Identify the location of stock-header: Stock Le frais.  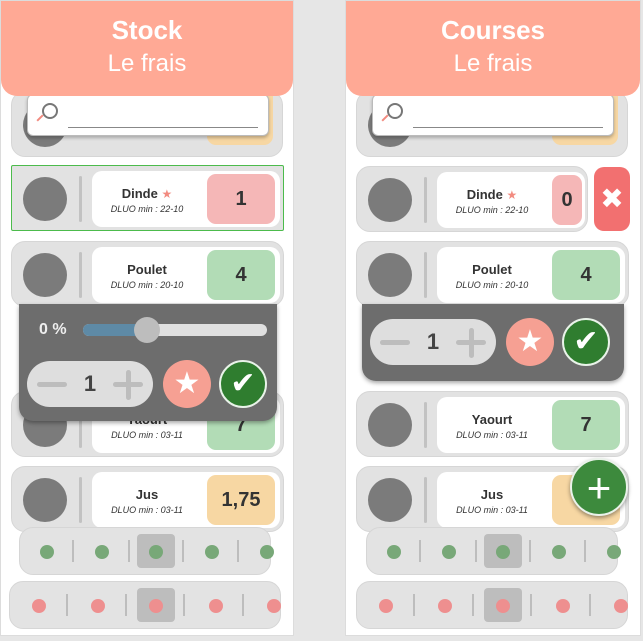
(147, 48).